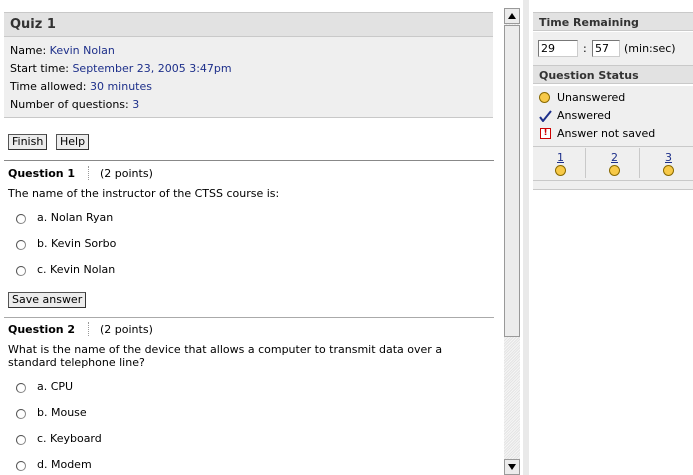 The width and height of the screenshot is (693, 475). What do you see at coordinates (591, 97) in the screenshot?
I see `legend-label: Unanswered` at bounding box center [591, 97].